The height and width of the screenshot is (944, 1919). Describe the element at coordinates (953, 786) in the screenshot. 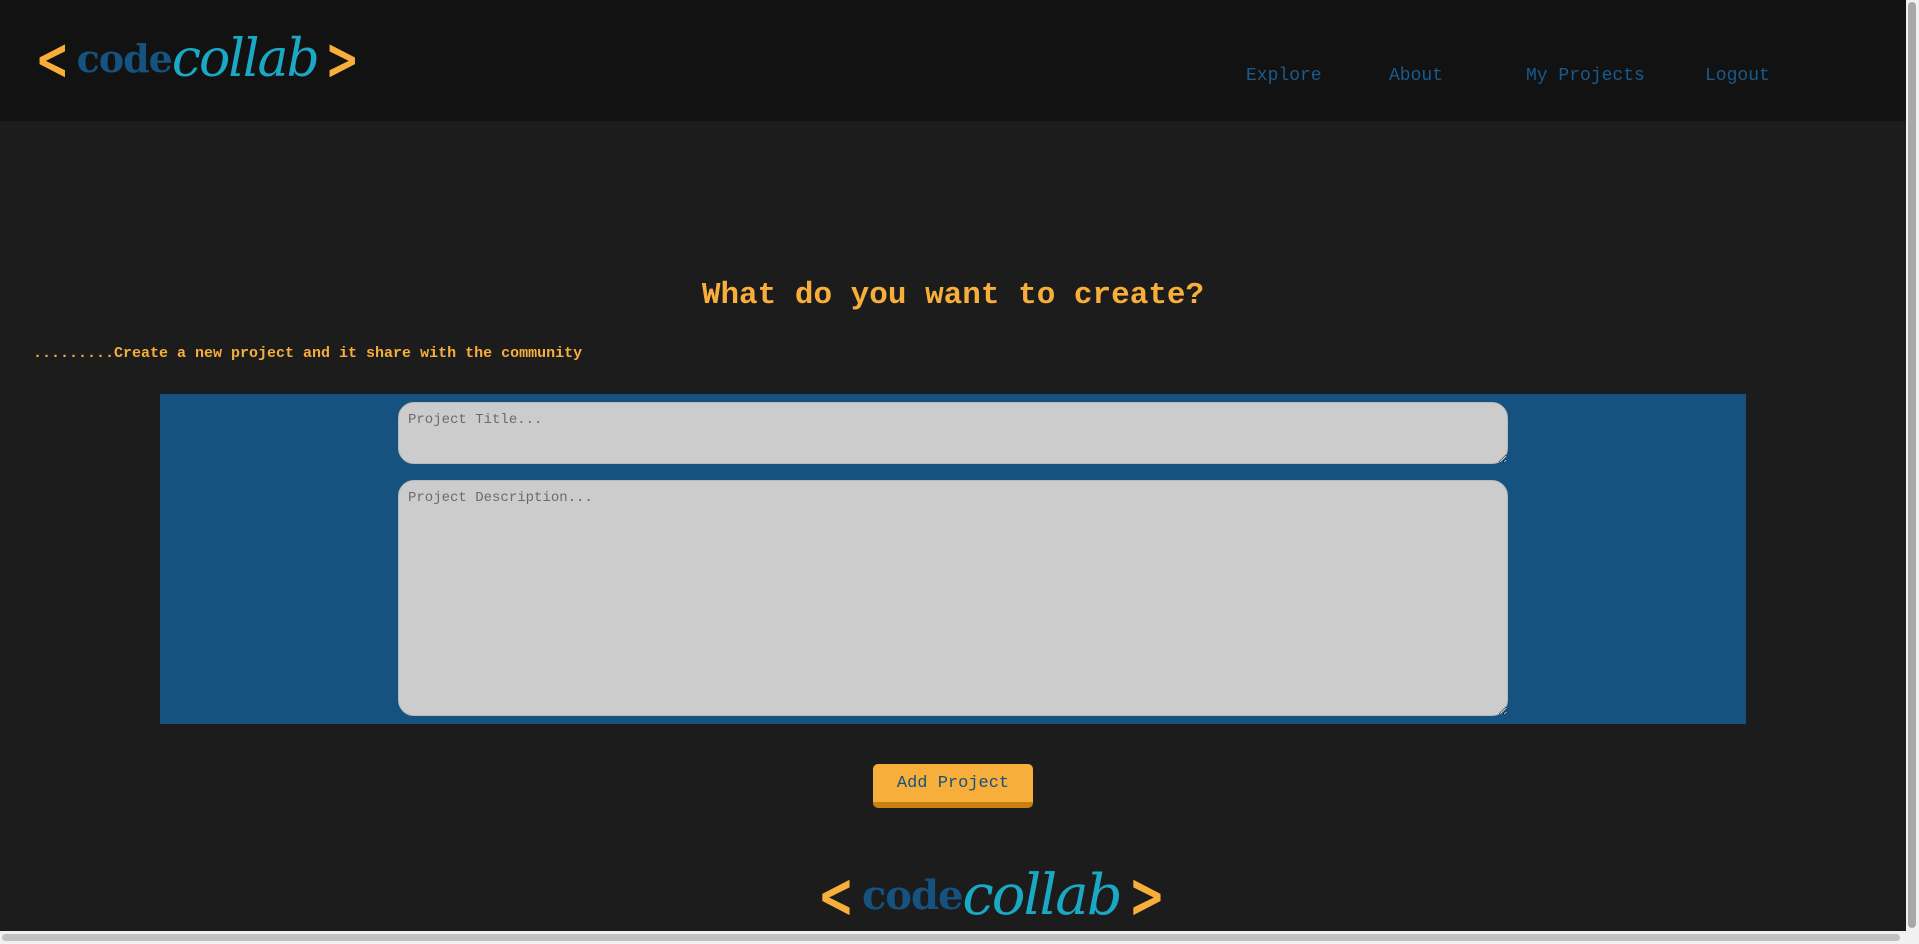

I see `add-project-button: Add Project` at that location.